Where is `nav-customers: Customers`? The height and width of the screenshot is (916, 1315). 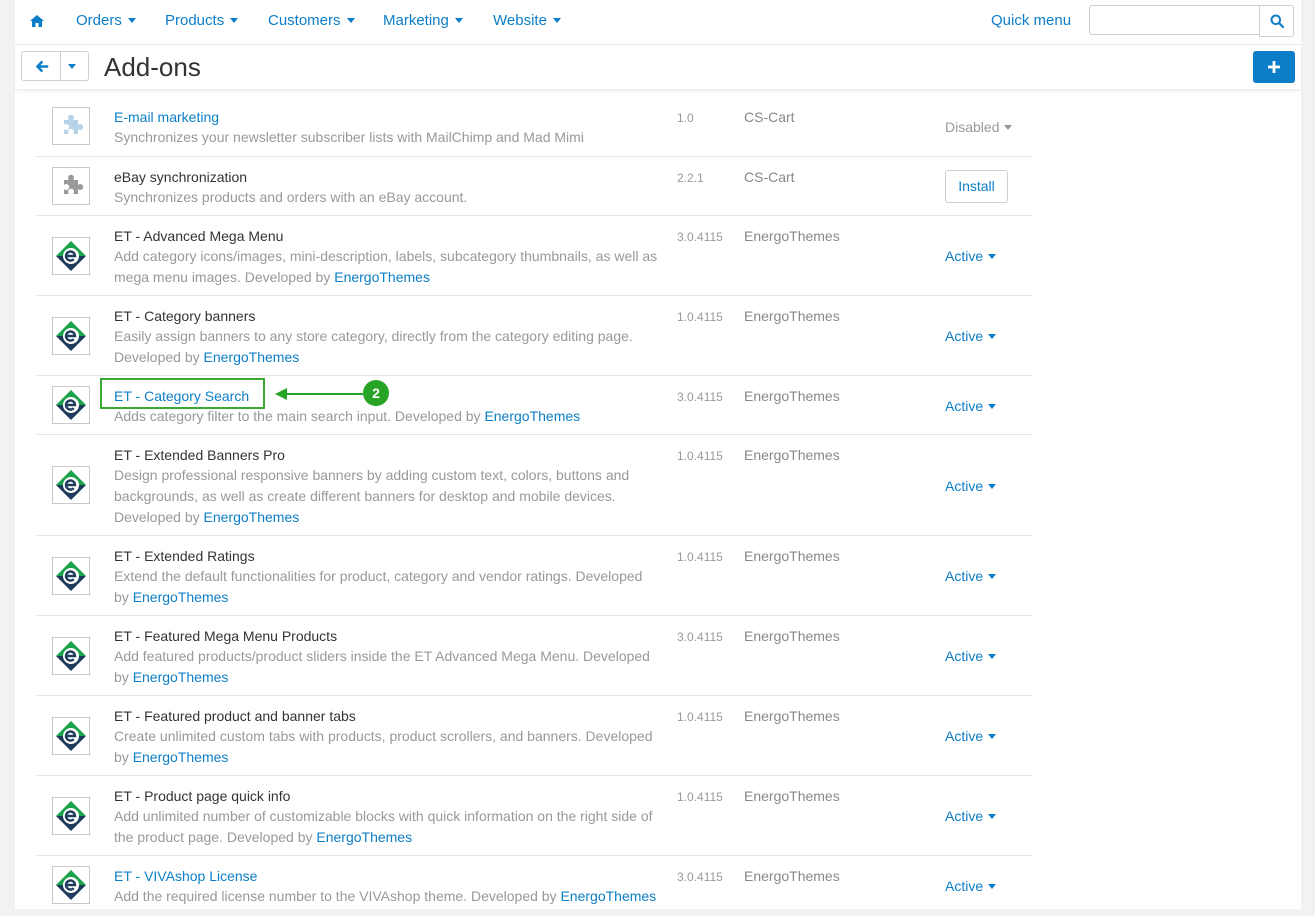 nav-customers: Customers is located at coordinates (311, 21).